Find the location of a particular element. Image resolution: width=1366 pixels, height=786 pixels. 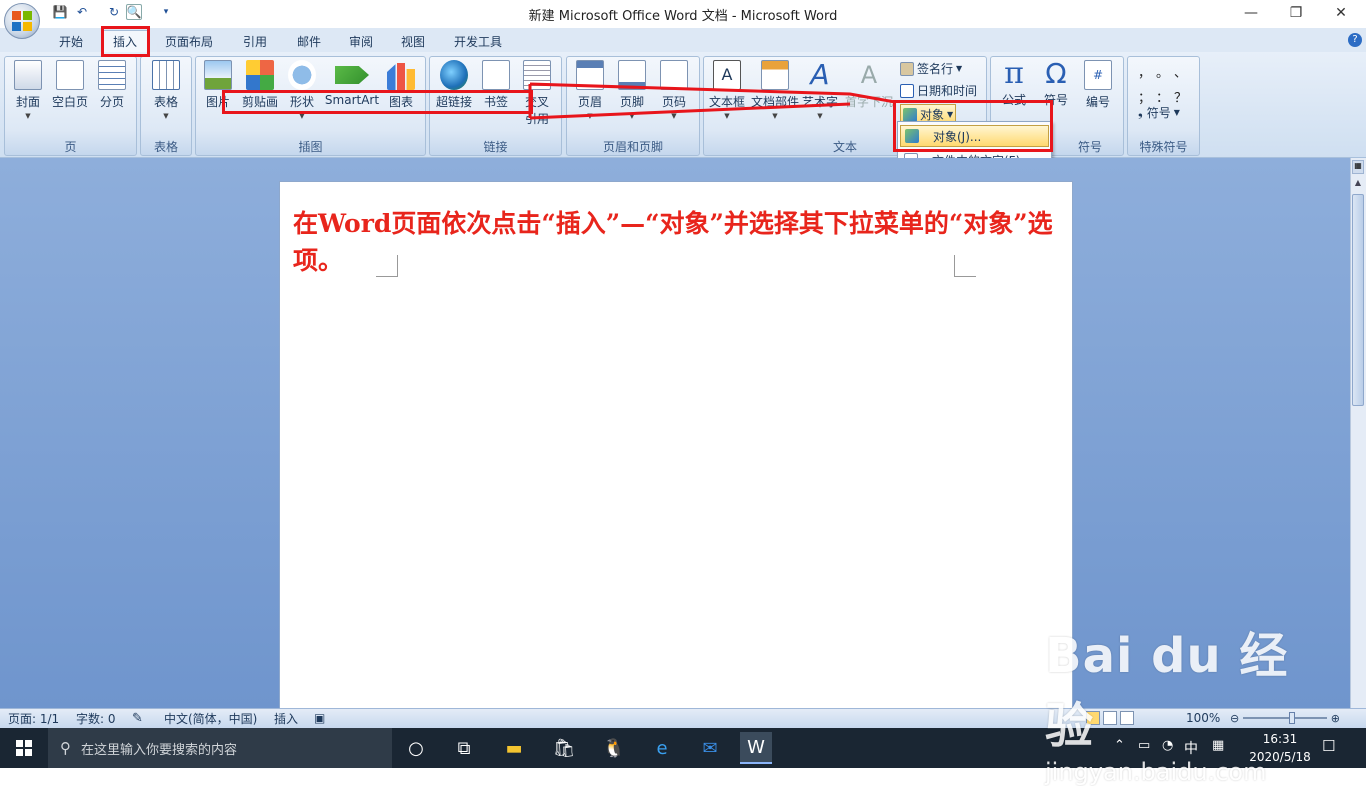

macro-record-icon: ▣ is located at coordinates (321, 718).